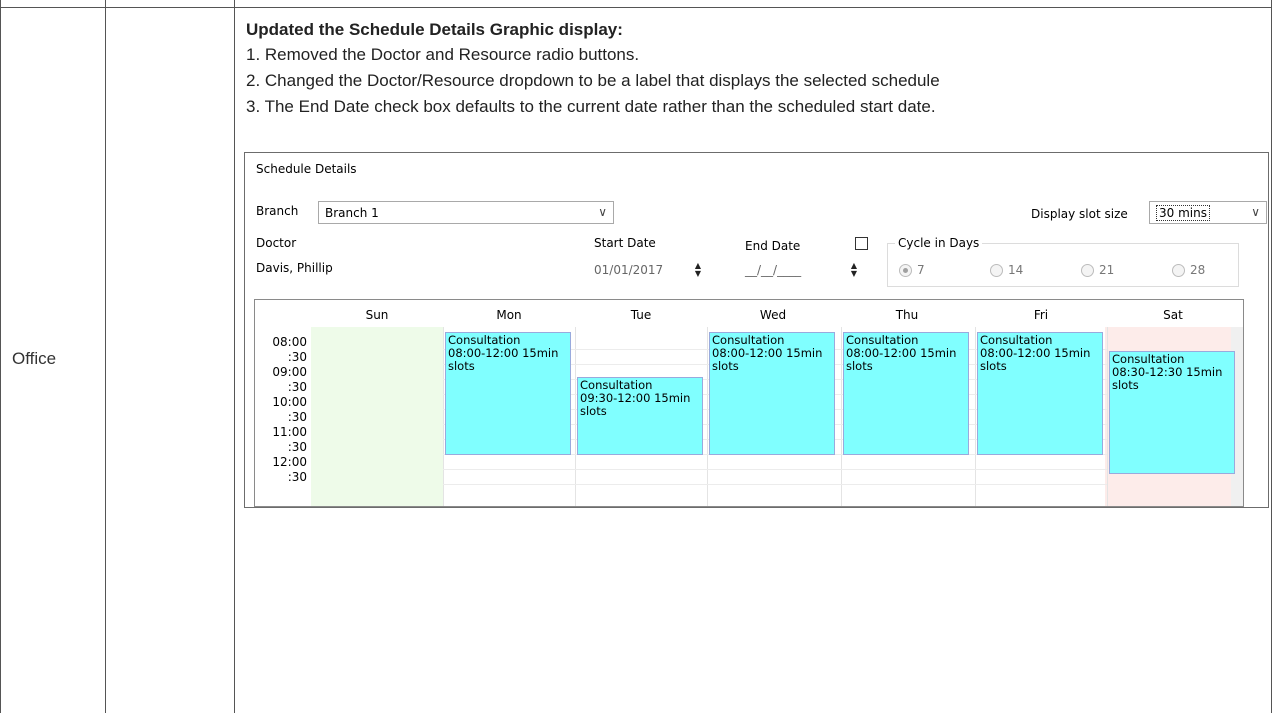  I want to click on day-header-mon: Mon, so click(509, 315).